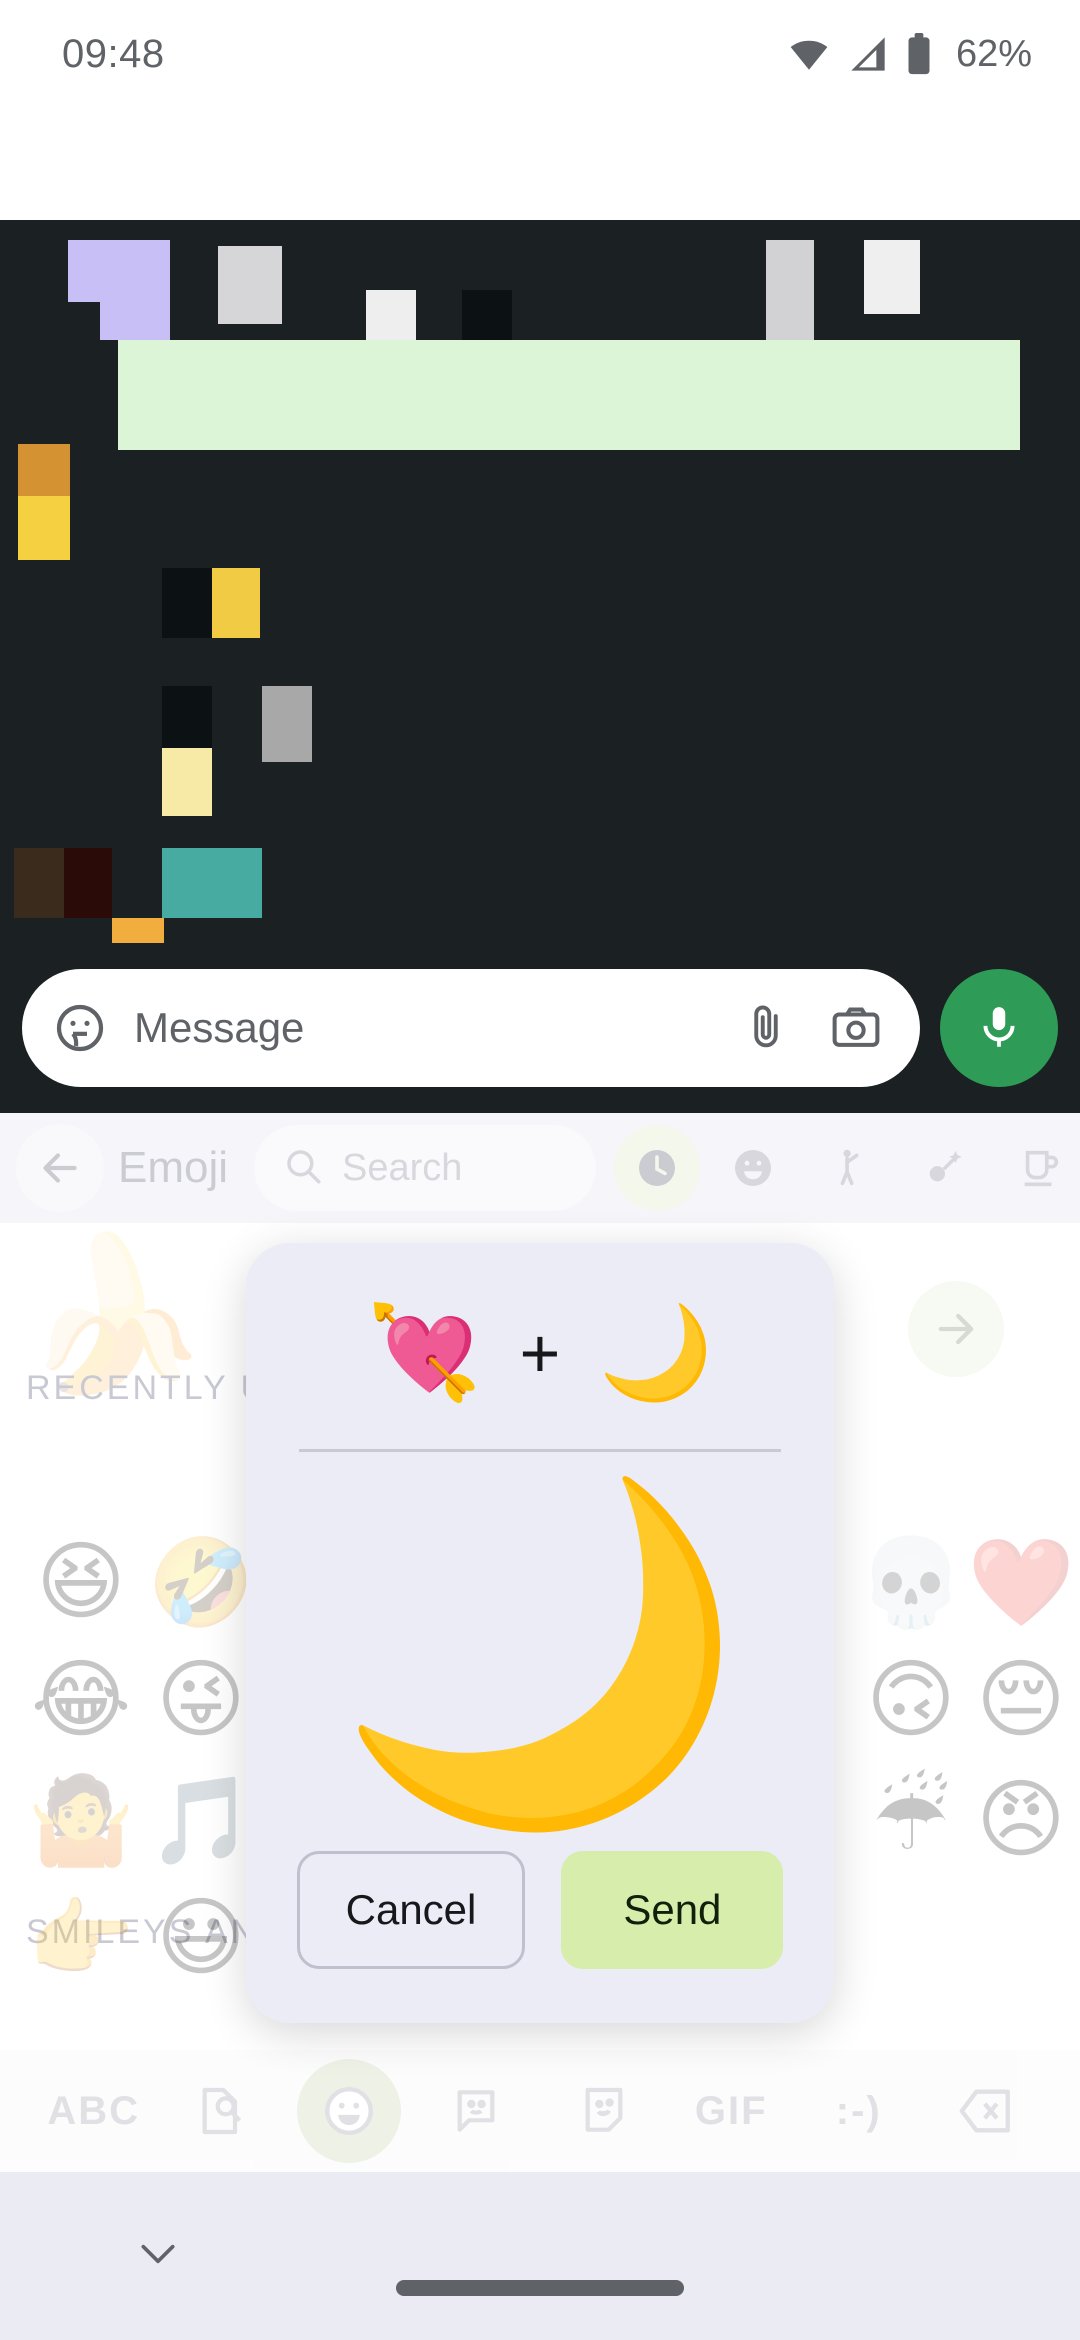  What do you see at coordinates (1021, 1820) in the screenshot?
I see `emoji-cell-angry-face: 😠` at bounding box center [1021, 1820].